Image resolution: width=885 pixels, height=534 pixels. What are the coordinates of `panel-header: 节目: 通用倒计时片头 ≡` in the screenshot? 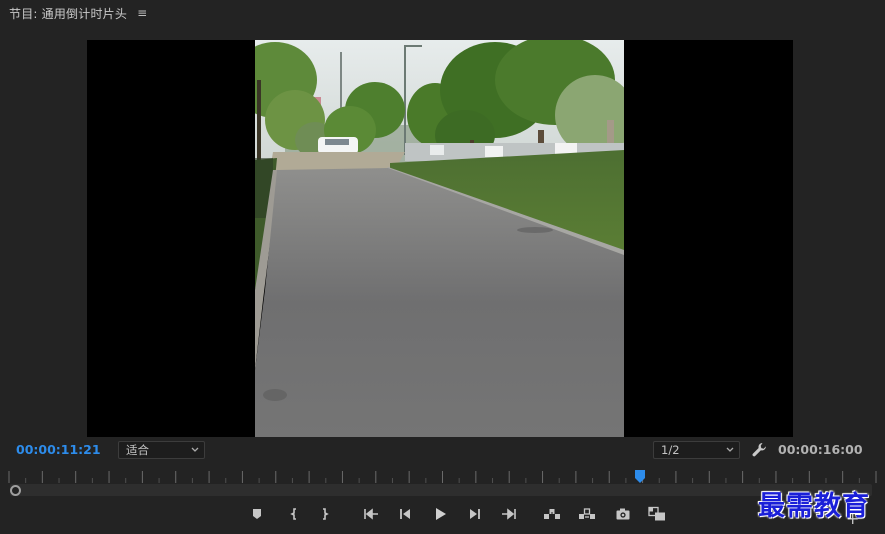 It's located at (442, 13).